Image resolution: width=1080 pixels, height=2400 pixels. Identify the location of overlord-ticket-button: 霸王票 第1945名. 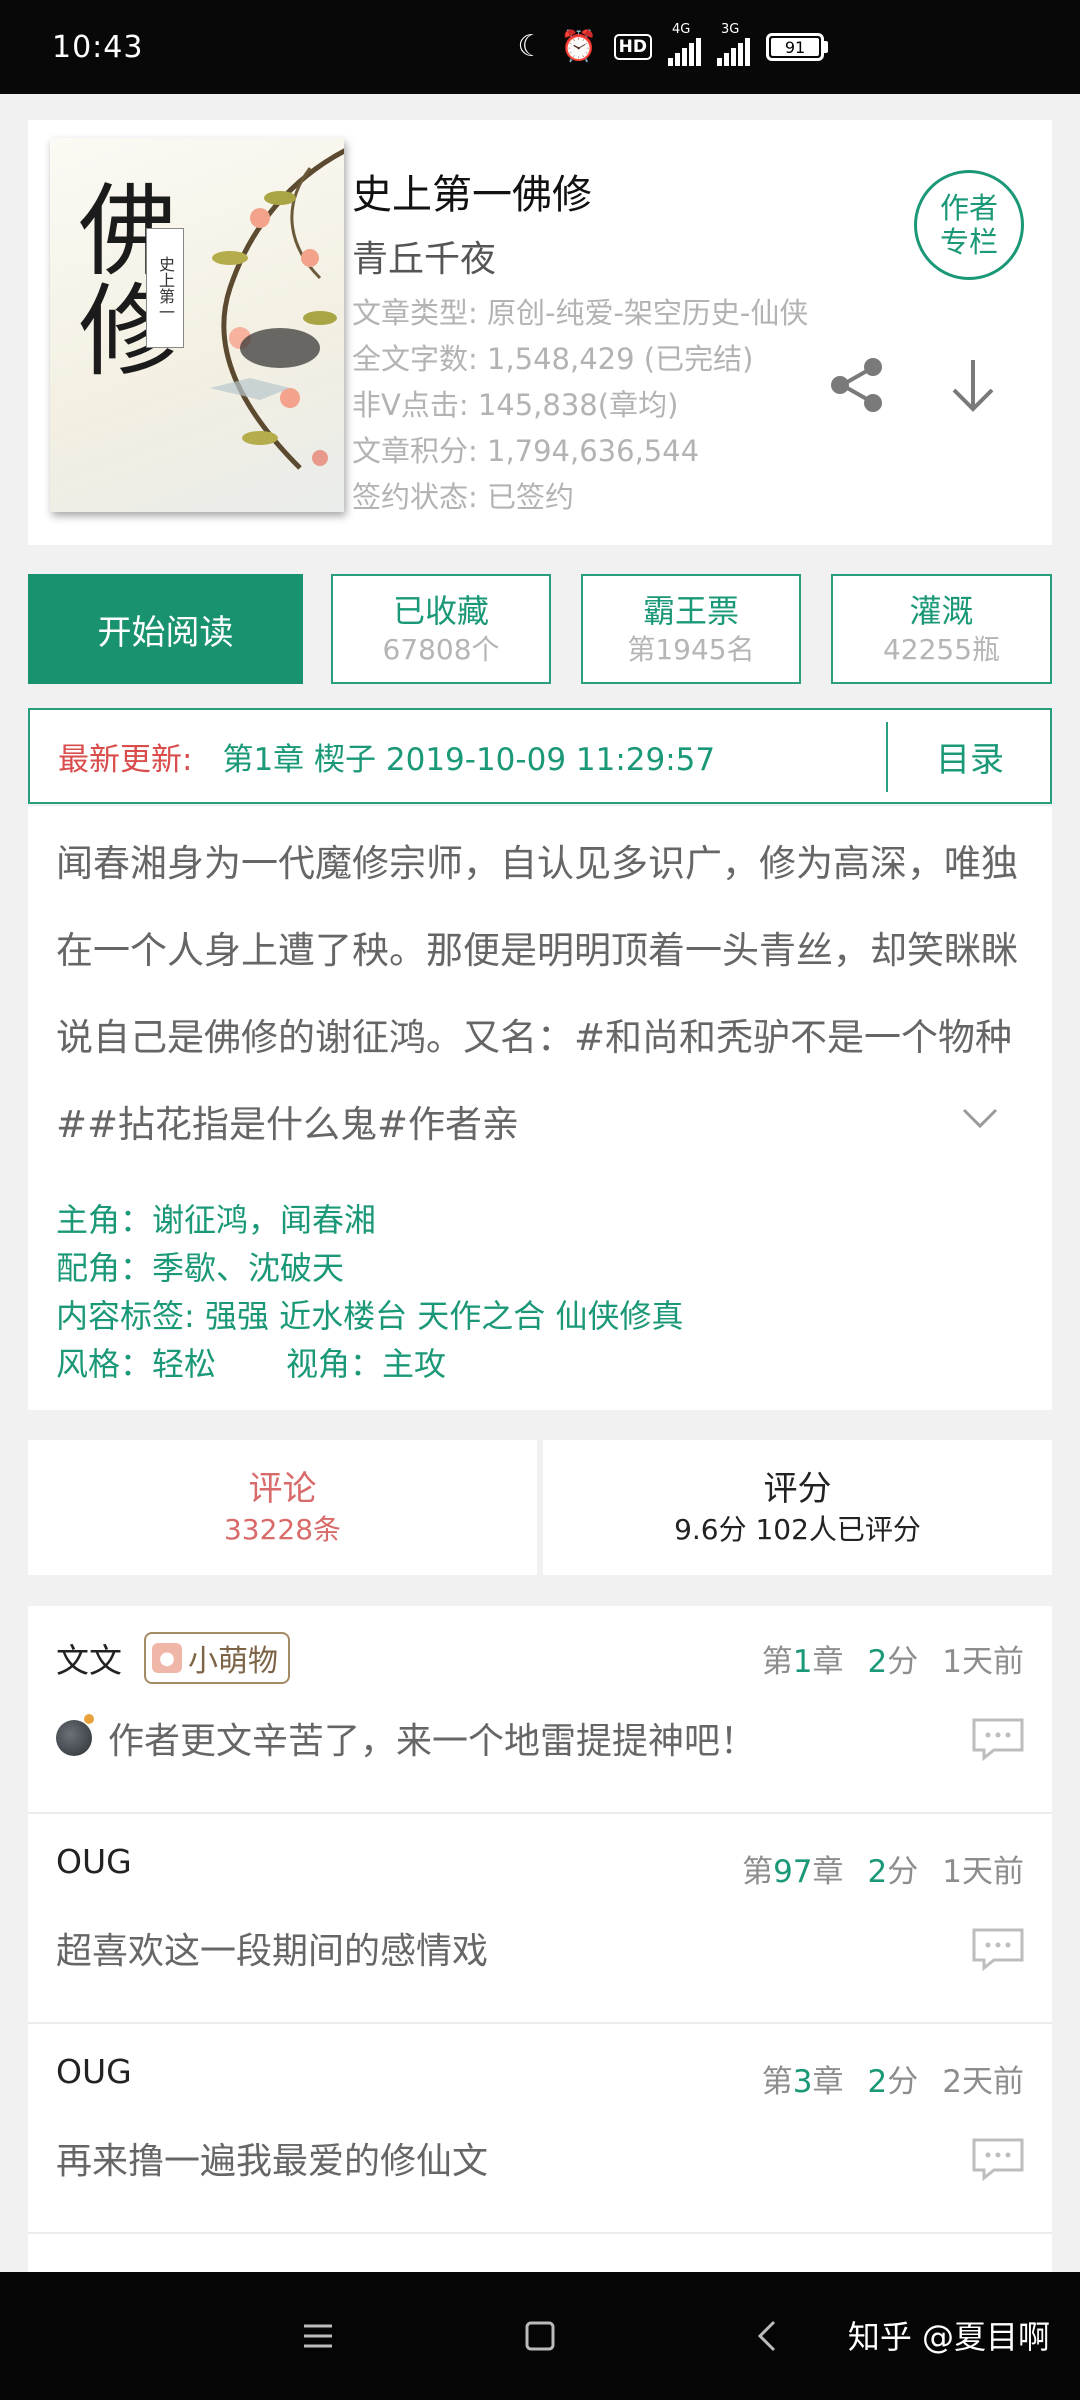
(691, 629).